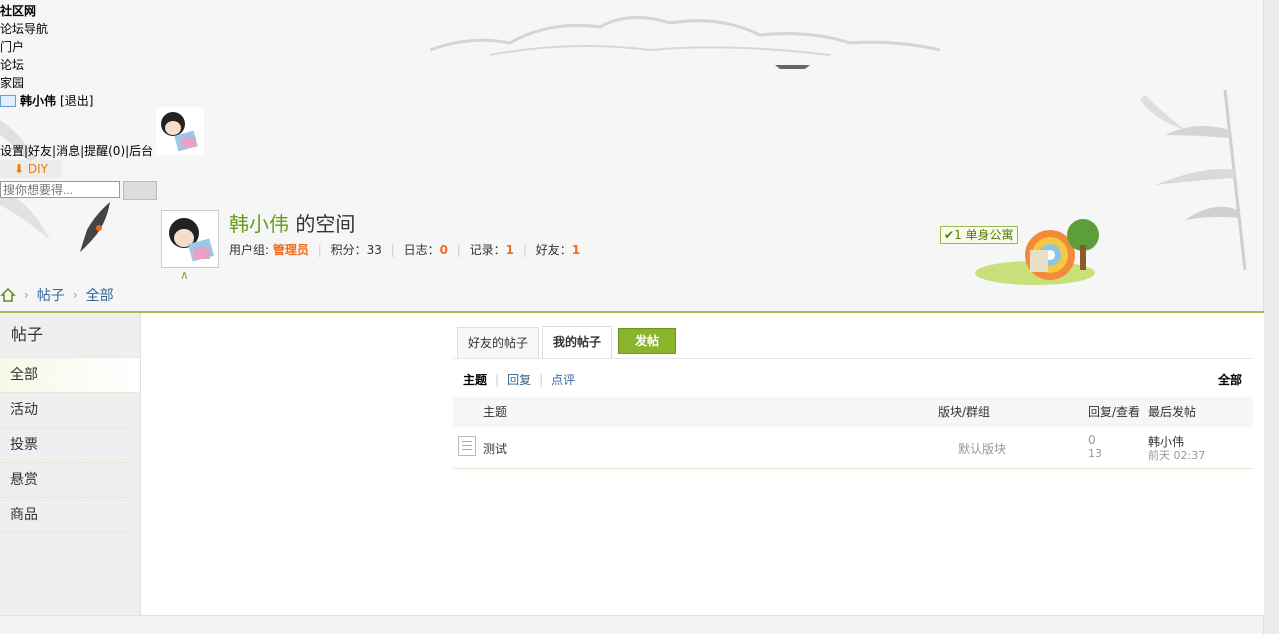 The width and height of the screenshot is (1279, 634). I want to click on koi-fish-image, so click(95, 227).